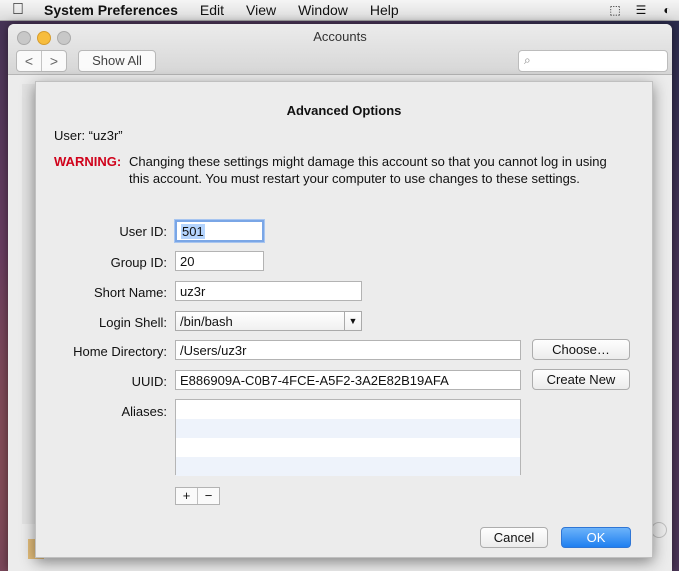  I want to click on window-titlebar: Accounts < > Show All ⌕, so click(340, 49).